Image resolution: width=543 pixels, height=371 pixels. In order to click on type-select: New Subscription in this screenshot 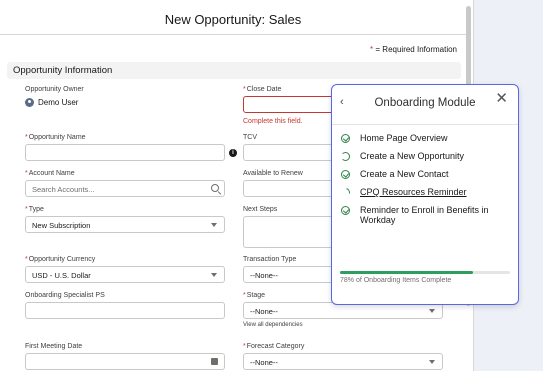, I will do `click(125, 224)`.